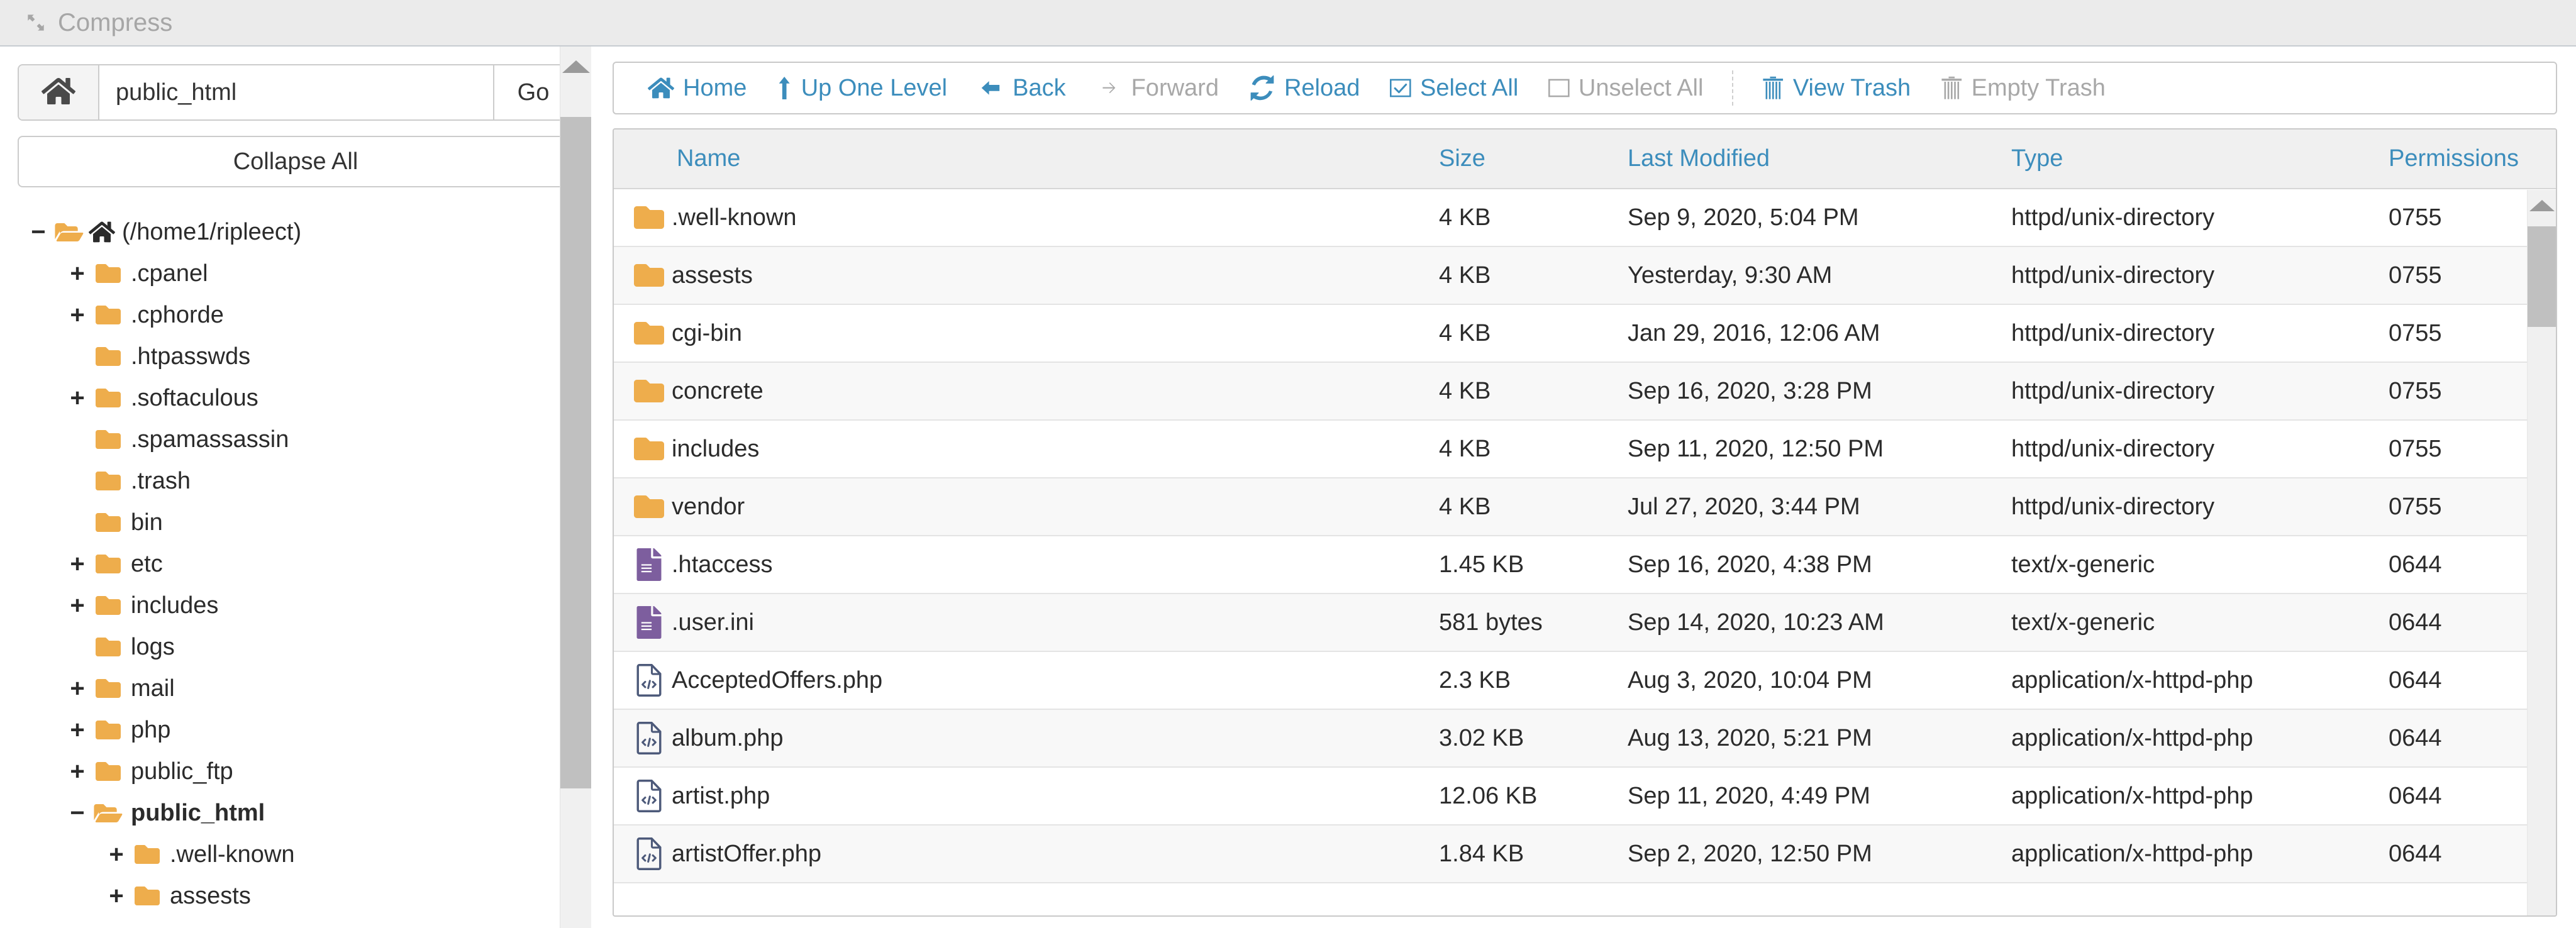 The height and width of the screenshot is (928, 2576). What do you see at coordinates (98, 22) in the screenshot?
I see `compress-button: Compress` at bounding box center [98, 22].